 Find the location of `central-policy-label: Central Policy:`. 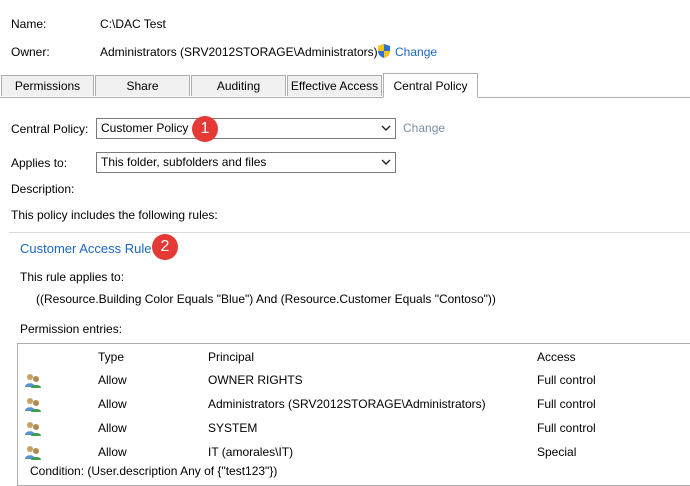

central-policy-label: Central Policy: is located at coordinates (50, 129).